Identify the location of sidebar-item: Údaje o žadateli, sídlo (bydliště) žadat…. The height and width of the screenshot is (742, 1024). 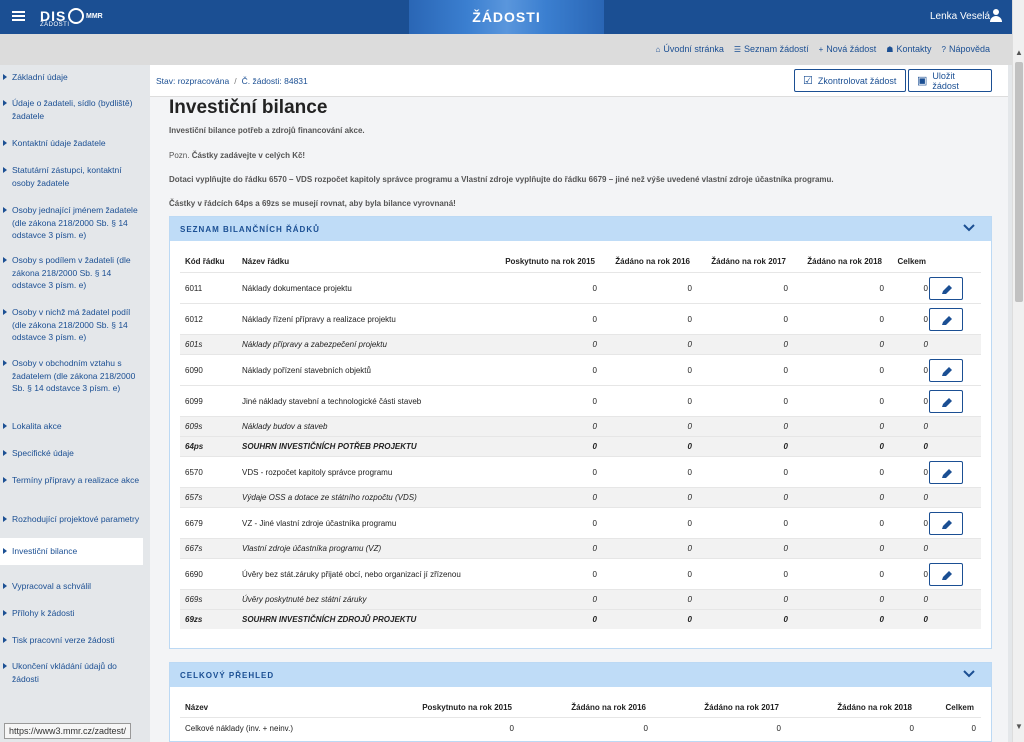
(71, 109).